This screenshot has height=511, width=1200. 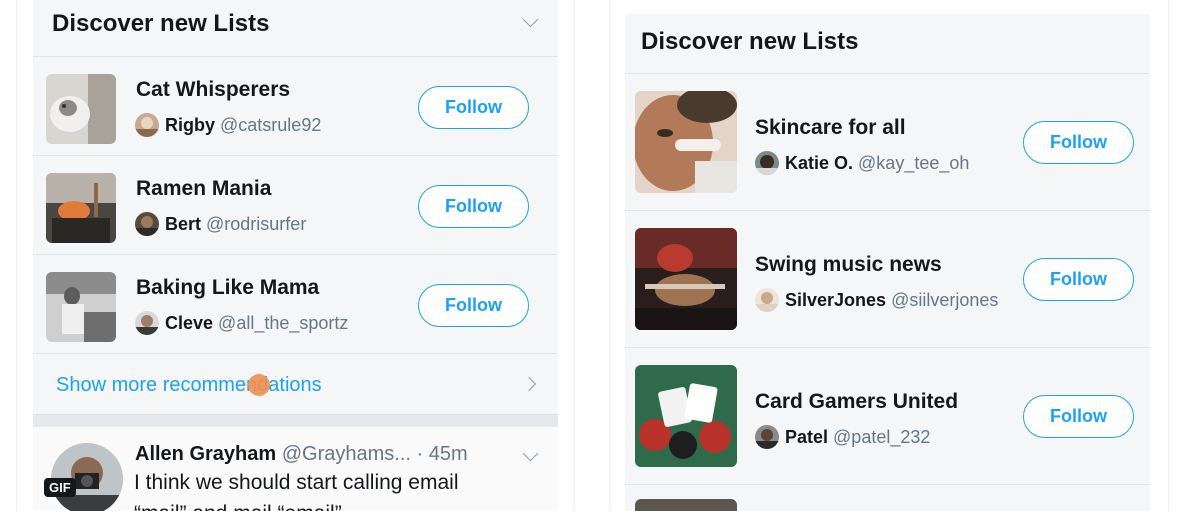 What do you see at coordinates (227, 288) in the screenshot?
I see `list-name: Baking Like Mama` at bounding box center [227, 288].